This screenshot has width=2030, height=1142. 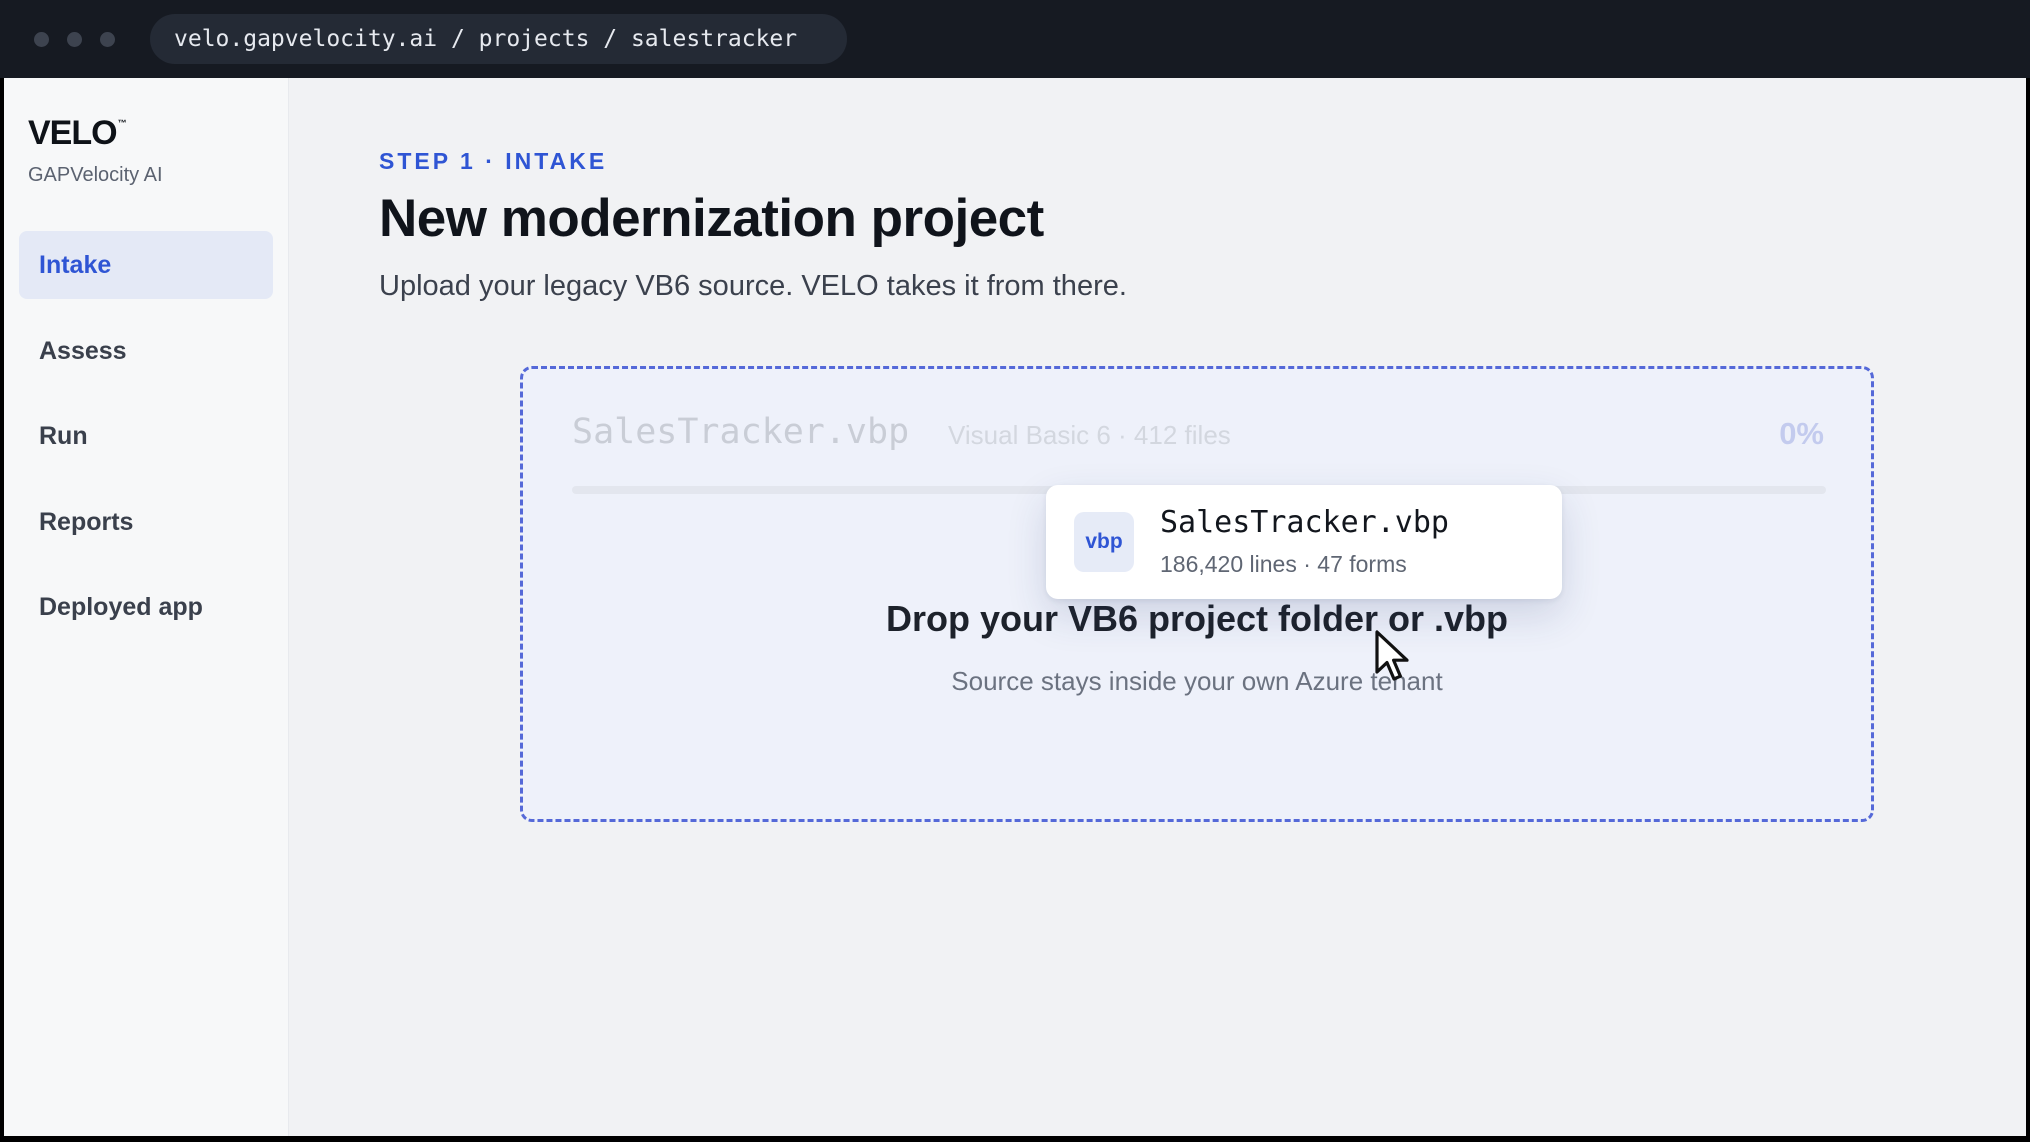 What do you see at coordinates (122, 123) in the screenshot?
I see `logo-trademark: ™` at bounding box center [122, 123].